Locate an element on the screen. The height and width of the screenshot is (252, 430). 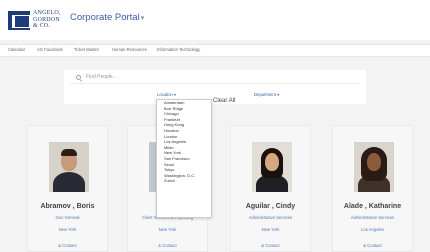
location-filter-label: Location is located at coordinates (165, 94).